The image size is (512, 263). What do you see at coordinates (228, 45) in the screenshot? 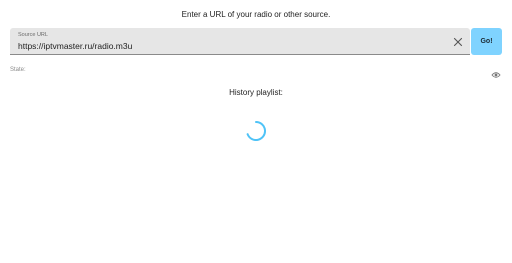
I see `source-url-input` at bounding box center [228, 45].